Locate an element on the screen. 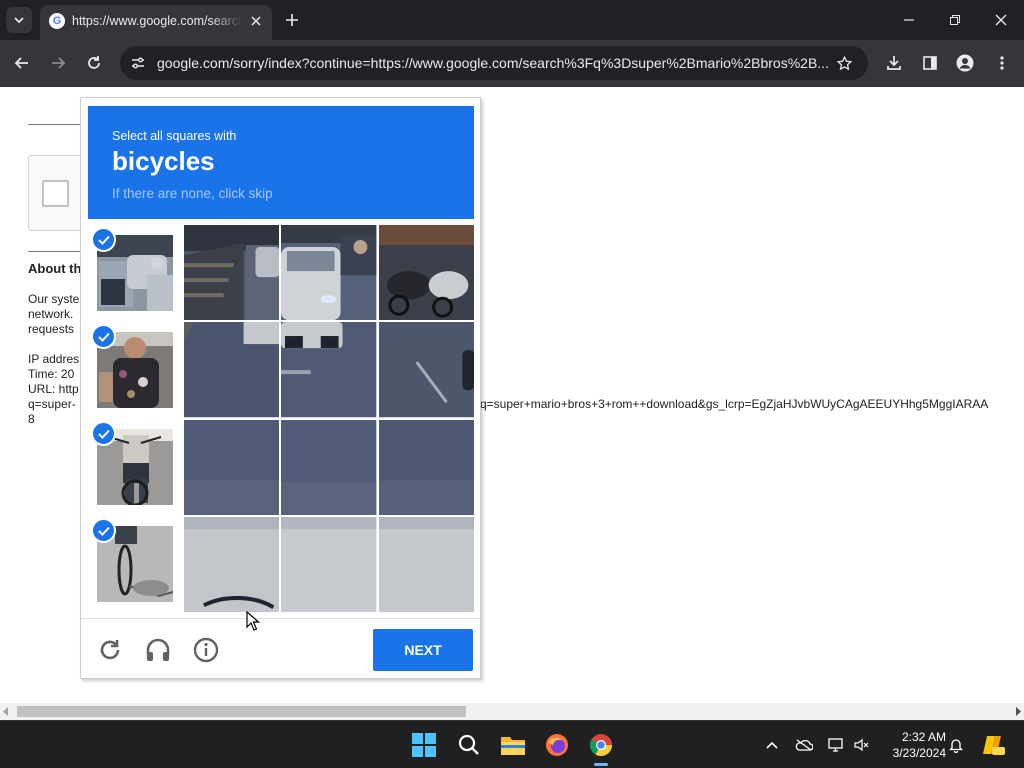 The width and height of the screenshot is (1024, 768). forward-icon is located at coordinates (59, 63).